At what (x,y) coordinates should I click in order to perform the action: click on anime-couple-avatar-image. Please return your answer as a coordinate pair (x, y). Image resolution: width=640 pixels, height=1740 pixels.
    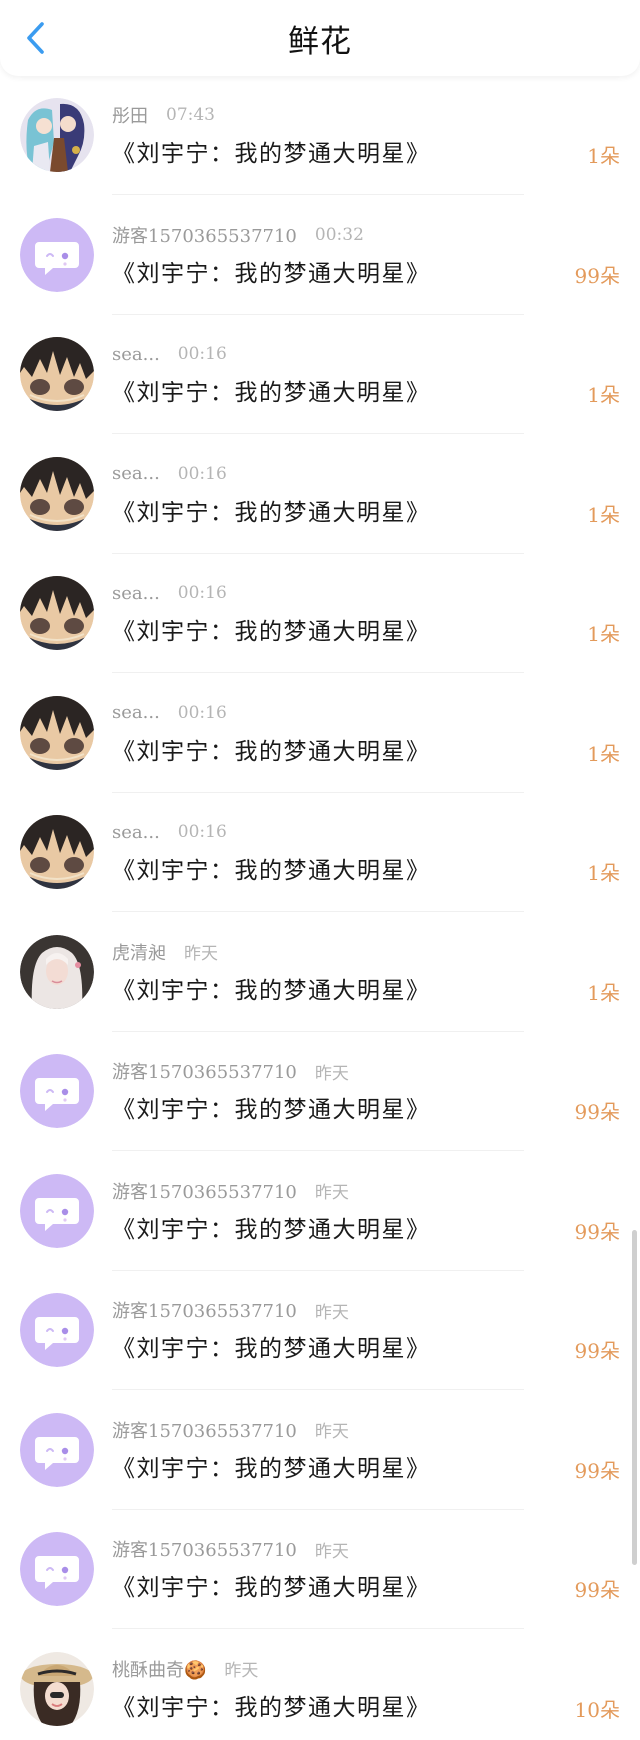
    Looking at the image, I should click on (57, 135).